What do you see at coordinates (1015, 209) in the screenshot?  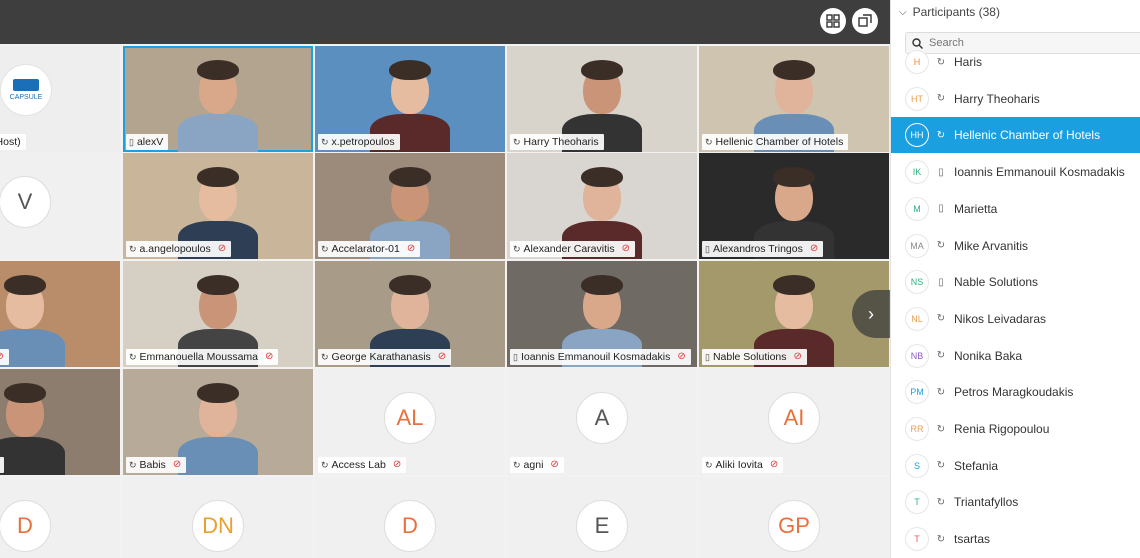 I see `participant-item: M ▯ Marietta` at bounding box center [1015, 209].